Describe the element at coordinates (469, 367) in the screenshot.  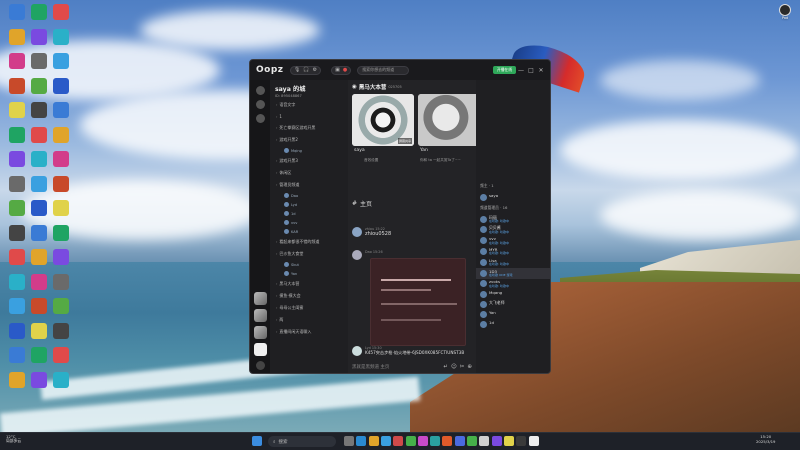
I see `plus-icon: ⊕` at that location.